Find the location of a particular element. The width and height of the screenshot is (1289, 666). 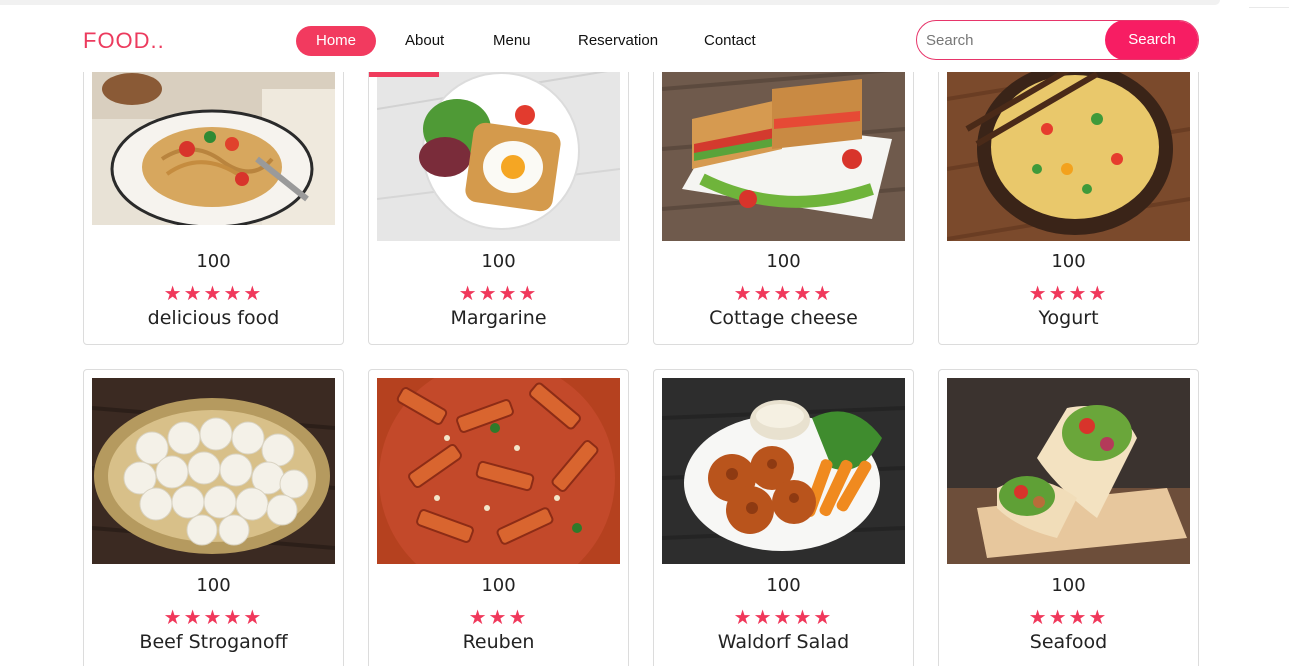

food-image-penne is located at coordinates (498, 471).